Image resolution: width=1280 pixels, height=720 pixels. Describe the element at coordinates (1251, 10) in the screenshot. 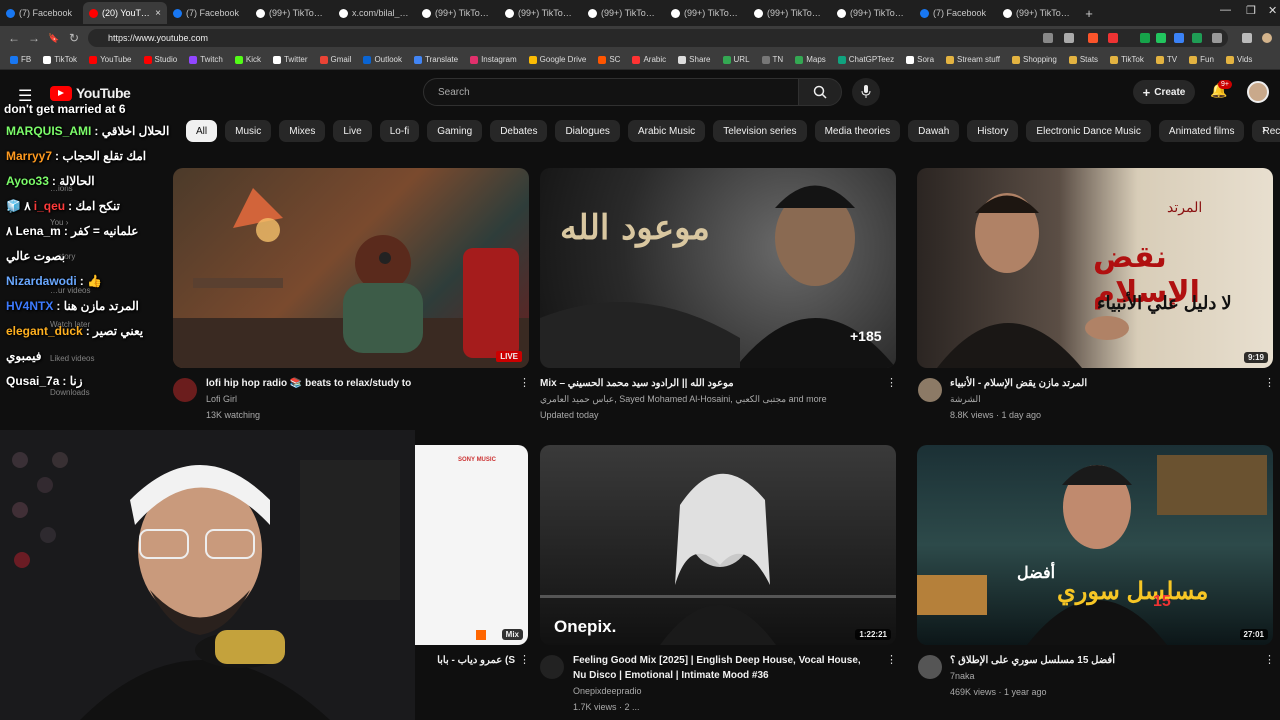

I see `maximize-icon: ❐` at that location.